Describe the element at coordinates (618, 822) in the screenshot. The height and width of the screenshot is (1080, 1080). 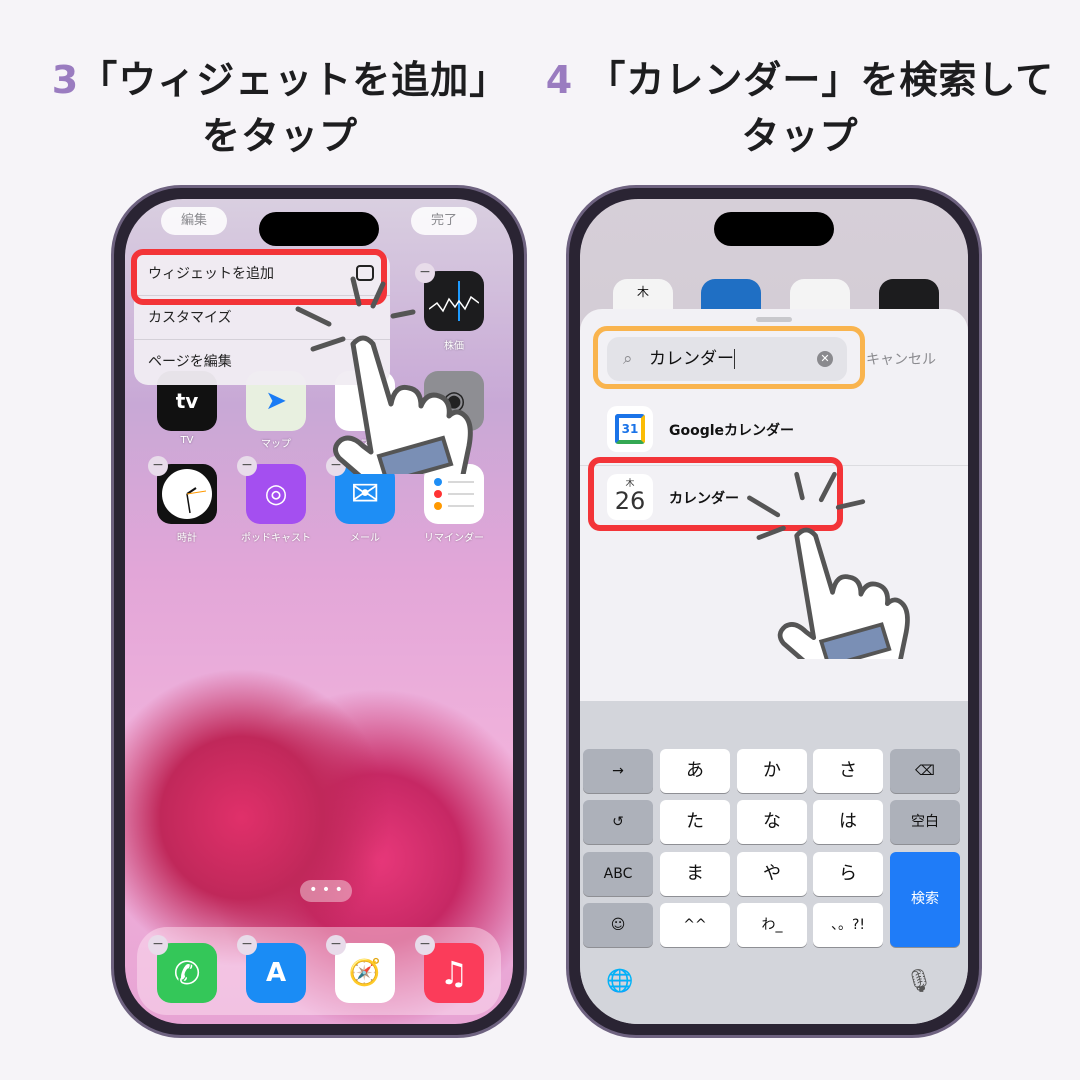
I see `key: ↺` at that location.